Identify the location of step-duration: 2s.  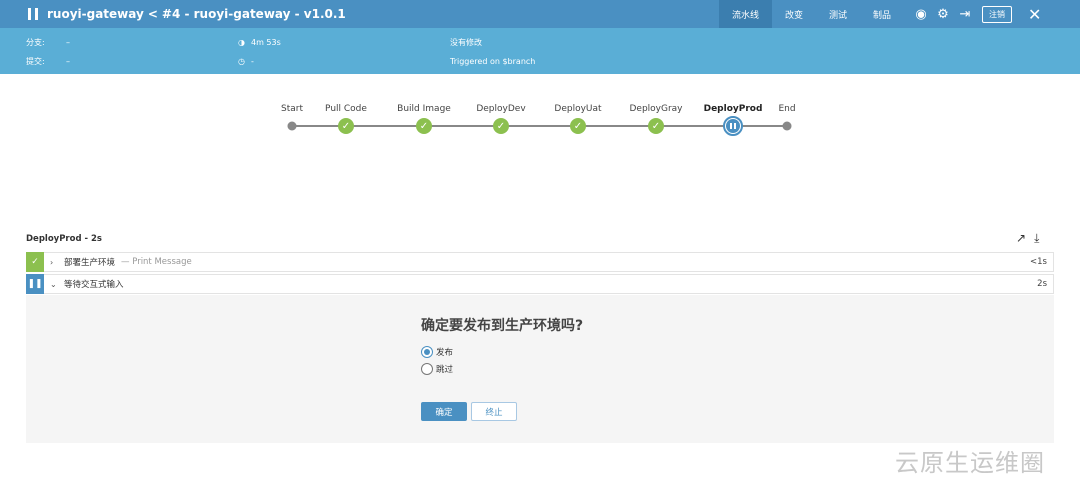
(1042, 284).